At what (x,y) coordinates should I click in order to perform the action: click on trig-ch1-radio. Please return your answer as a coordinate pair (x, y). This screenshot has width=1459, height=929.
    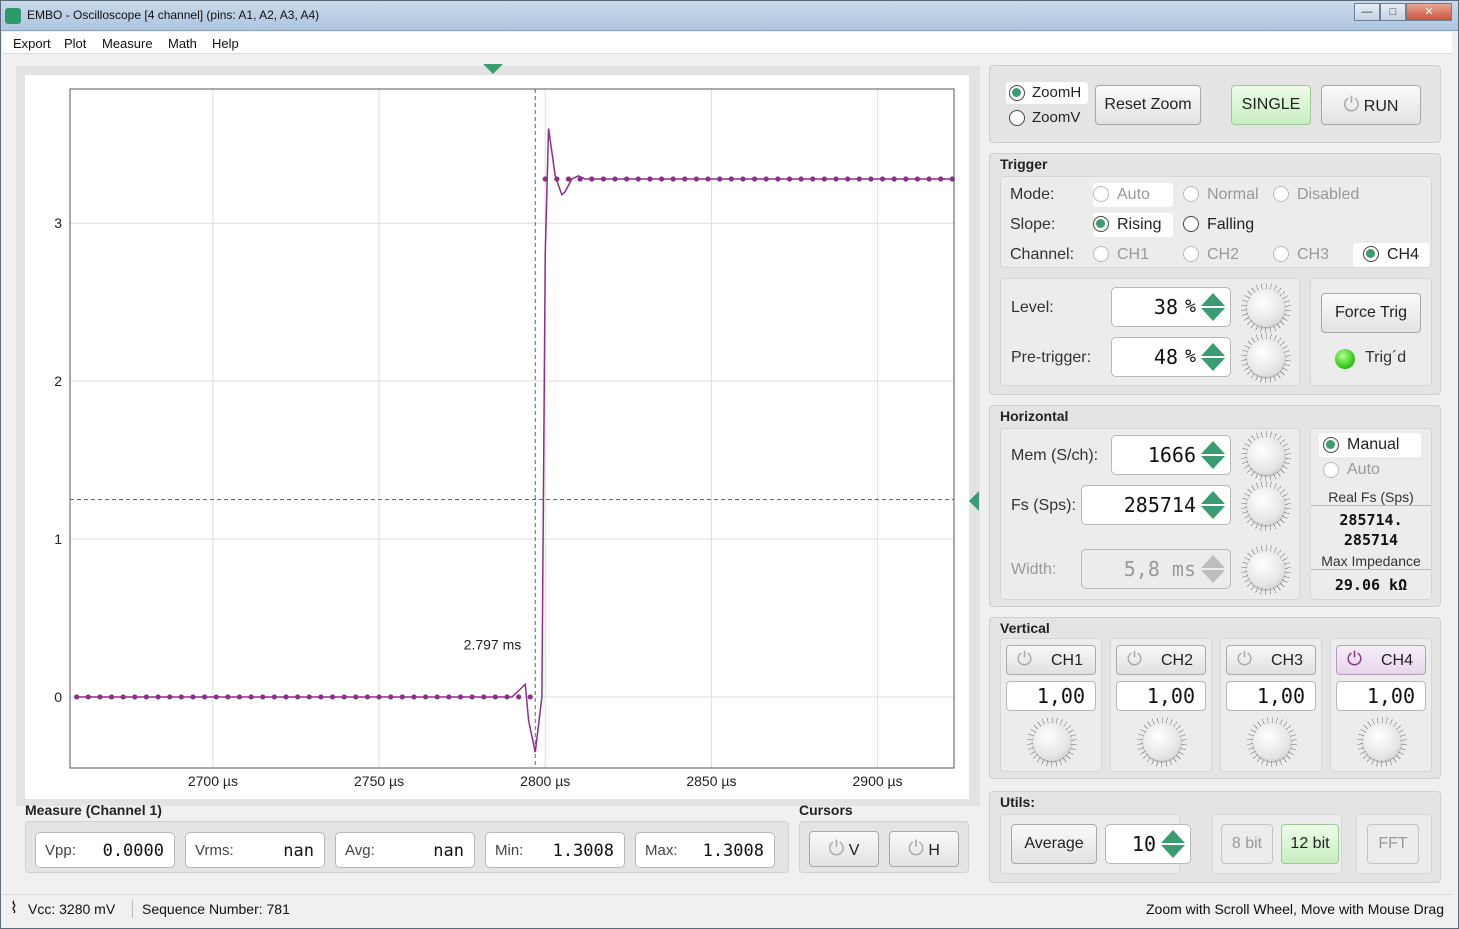
    Looking at the image, I should click on (1101, 254).